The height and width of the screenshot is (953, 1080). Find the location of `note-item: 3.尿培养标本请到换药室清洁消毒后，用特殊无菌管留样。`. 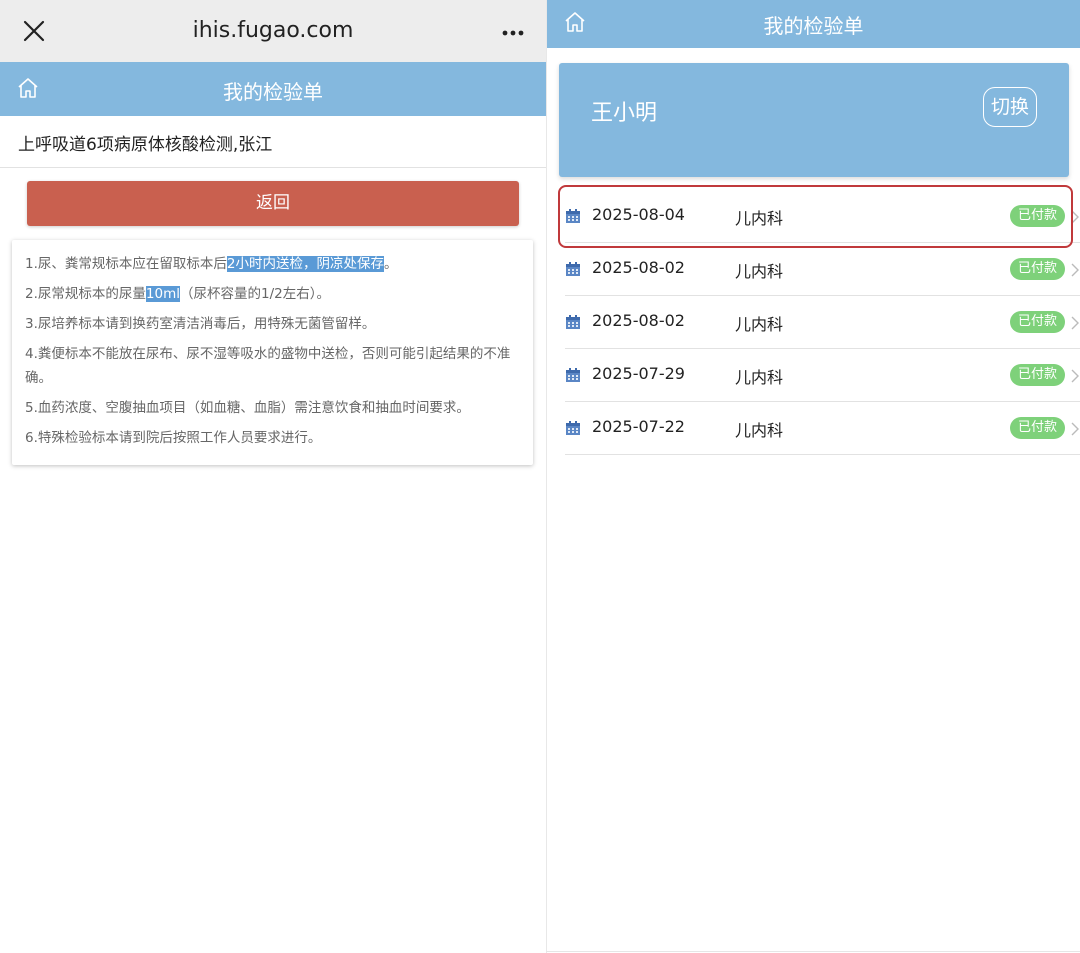

note-item: 3.尿培养标本请到换药室清洁消毒后，用特殊无菌管留样。 is located at coordinates (273, 324).